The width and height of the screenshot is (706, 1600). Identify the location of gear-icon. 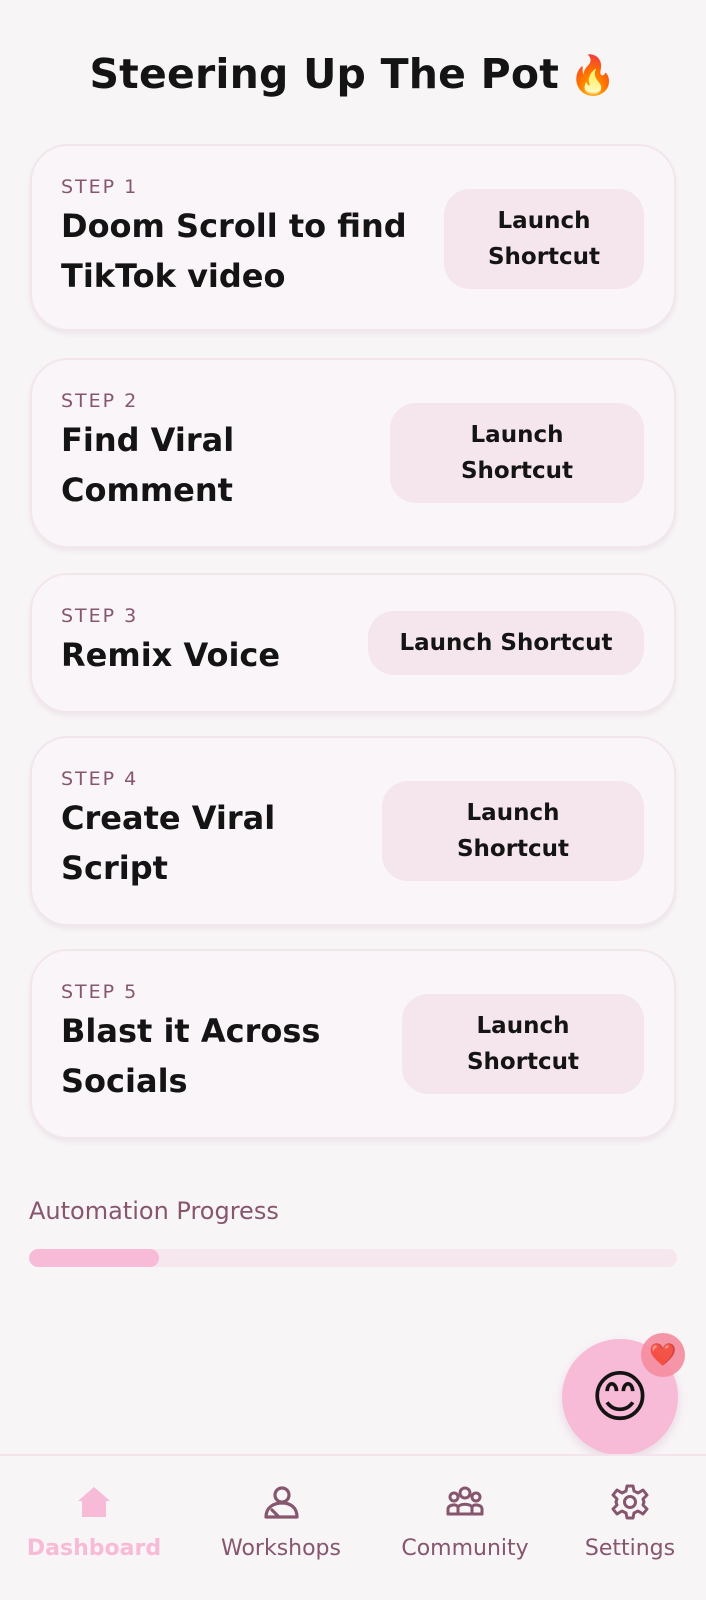
(630, 1502).